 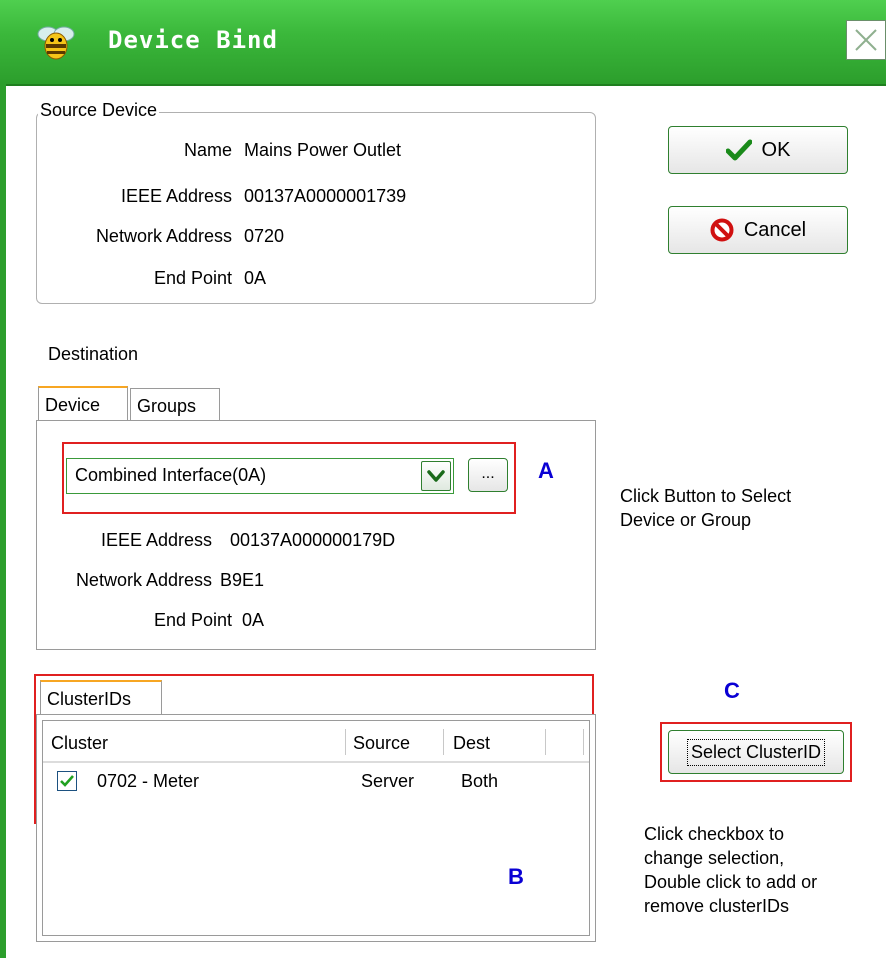 What do you see at coordinates (192, 620) in the screenshot?
I see `dest-ep-label: End Point` at bounding box center [192, 620].